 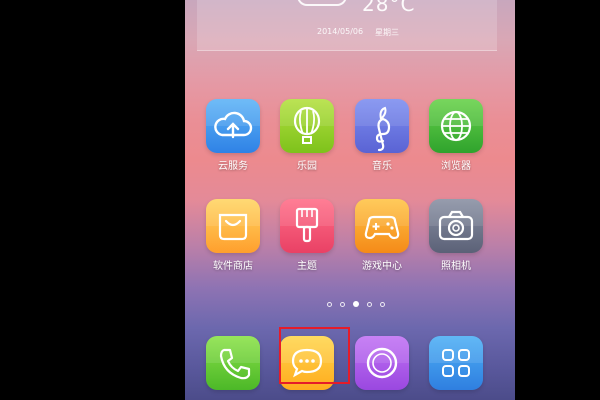 I want to click on dock-phone, so click(x=233, y=363).